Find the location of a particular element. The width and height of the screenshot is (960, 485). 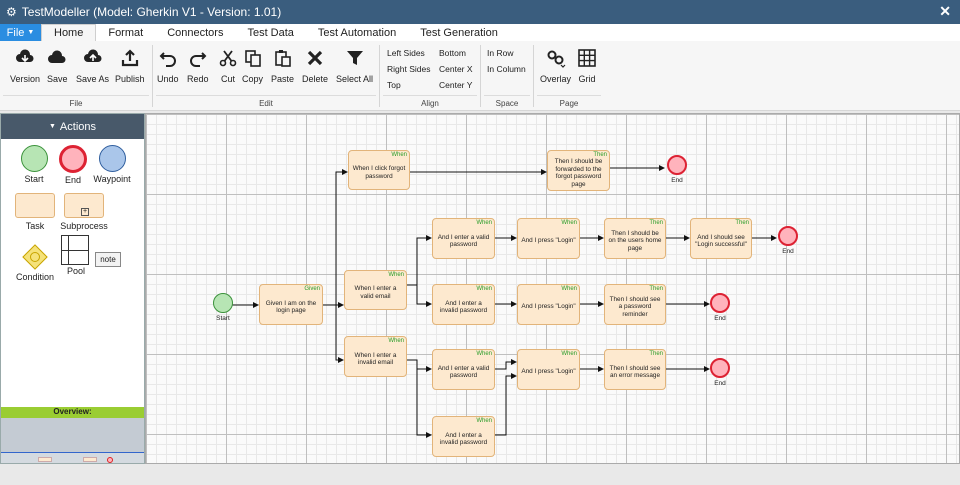

save-button: Save is located at coordinates (57, 66).